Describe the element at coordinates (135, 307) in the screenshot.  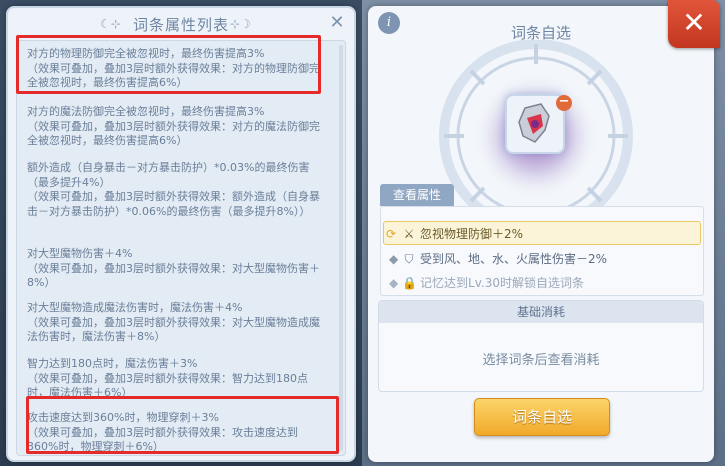
I see `item-main: 对大型魔物造成魔法伤害时，魔法伤害＋4%` at that location.